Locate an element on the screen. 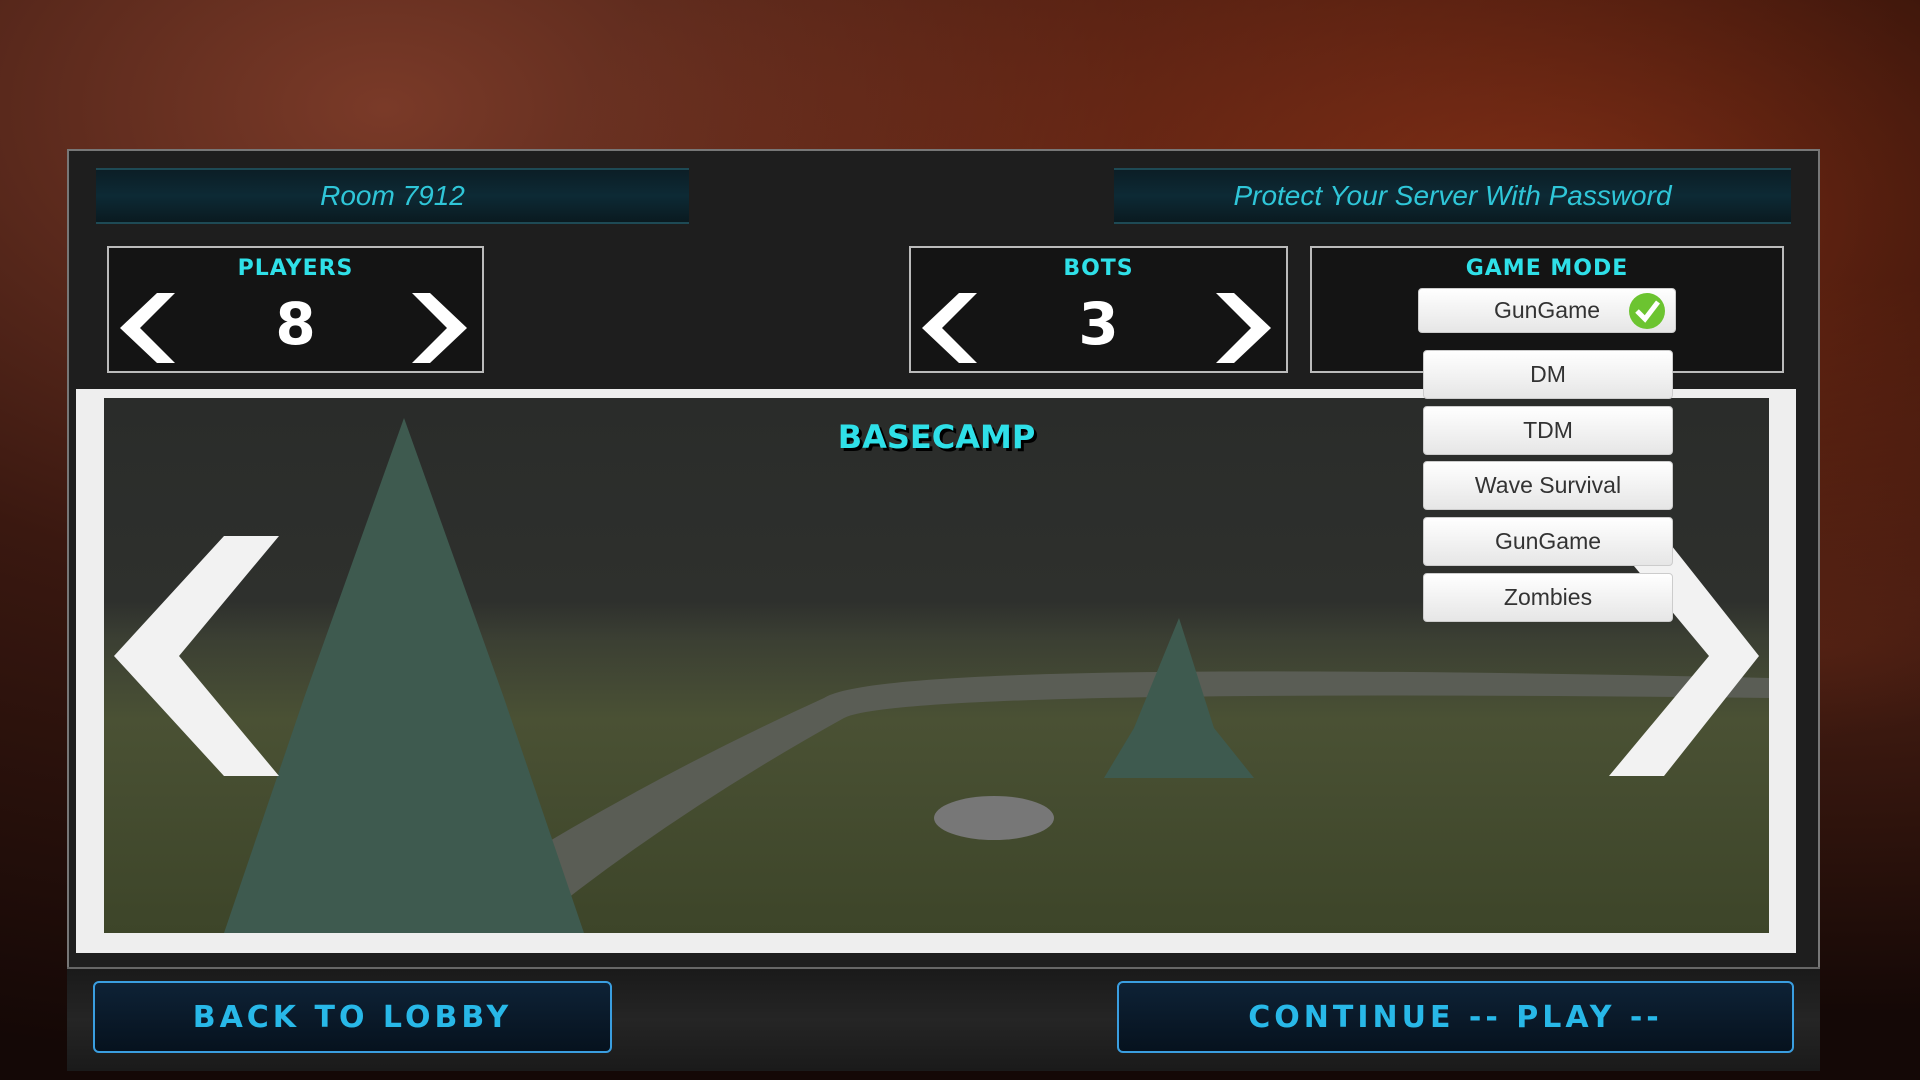 The width and height of the screenshot is (1920, 1080). game-mode-option-zombies: Zombies is located at coordinates (1548, 597).